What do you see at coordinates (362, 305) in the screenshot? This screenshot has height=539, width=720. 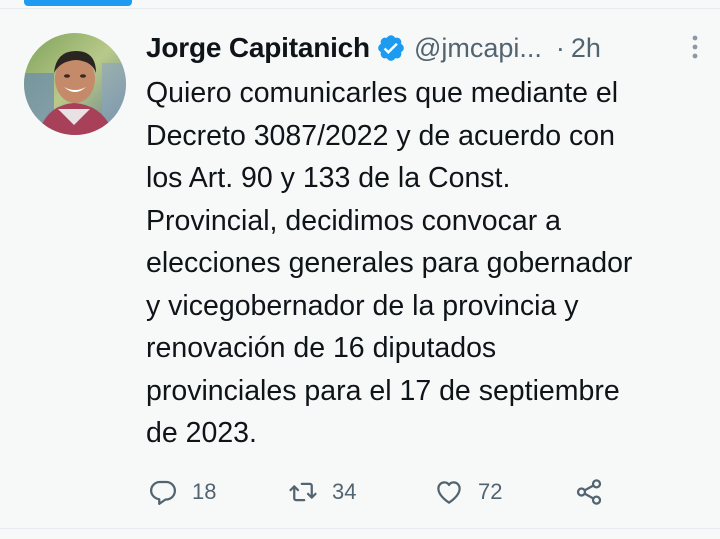 I see `tweet-text-line: y vicegobernador de la provincia y` at bounding box center [362, 305].